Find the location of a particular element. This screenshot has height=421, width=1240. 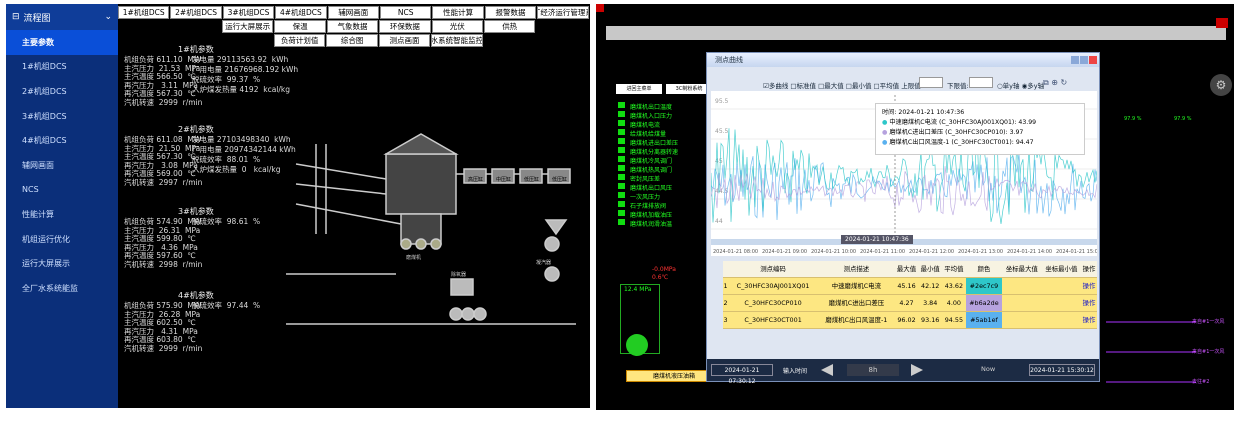

sidebar-item: 机组运行优化 is located at coordinates (62, 239).